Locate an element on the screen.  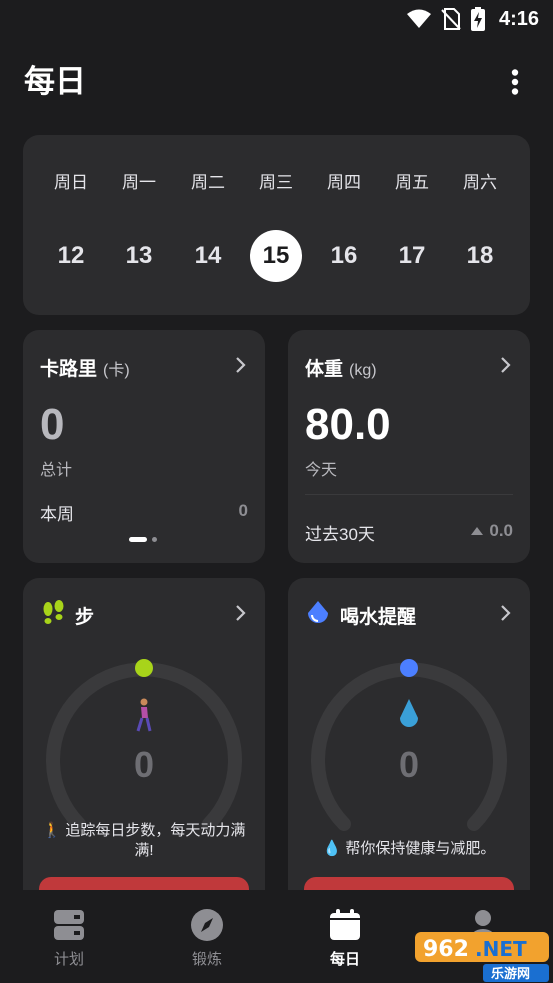
compass-icon is located at coordinates (207, 925).